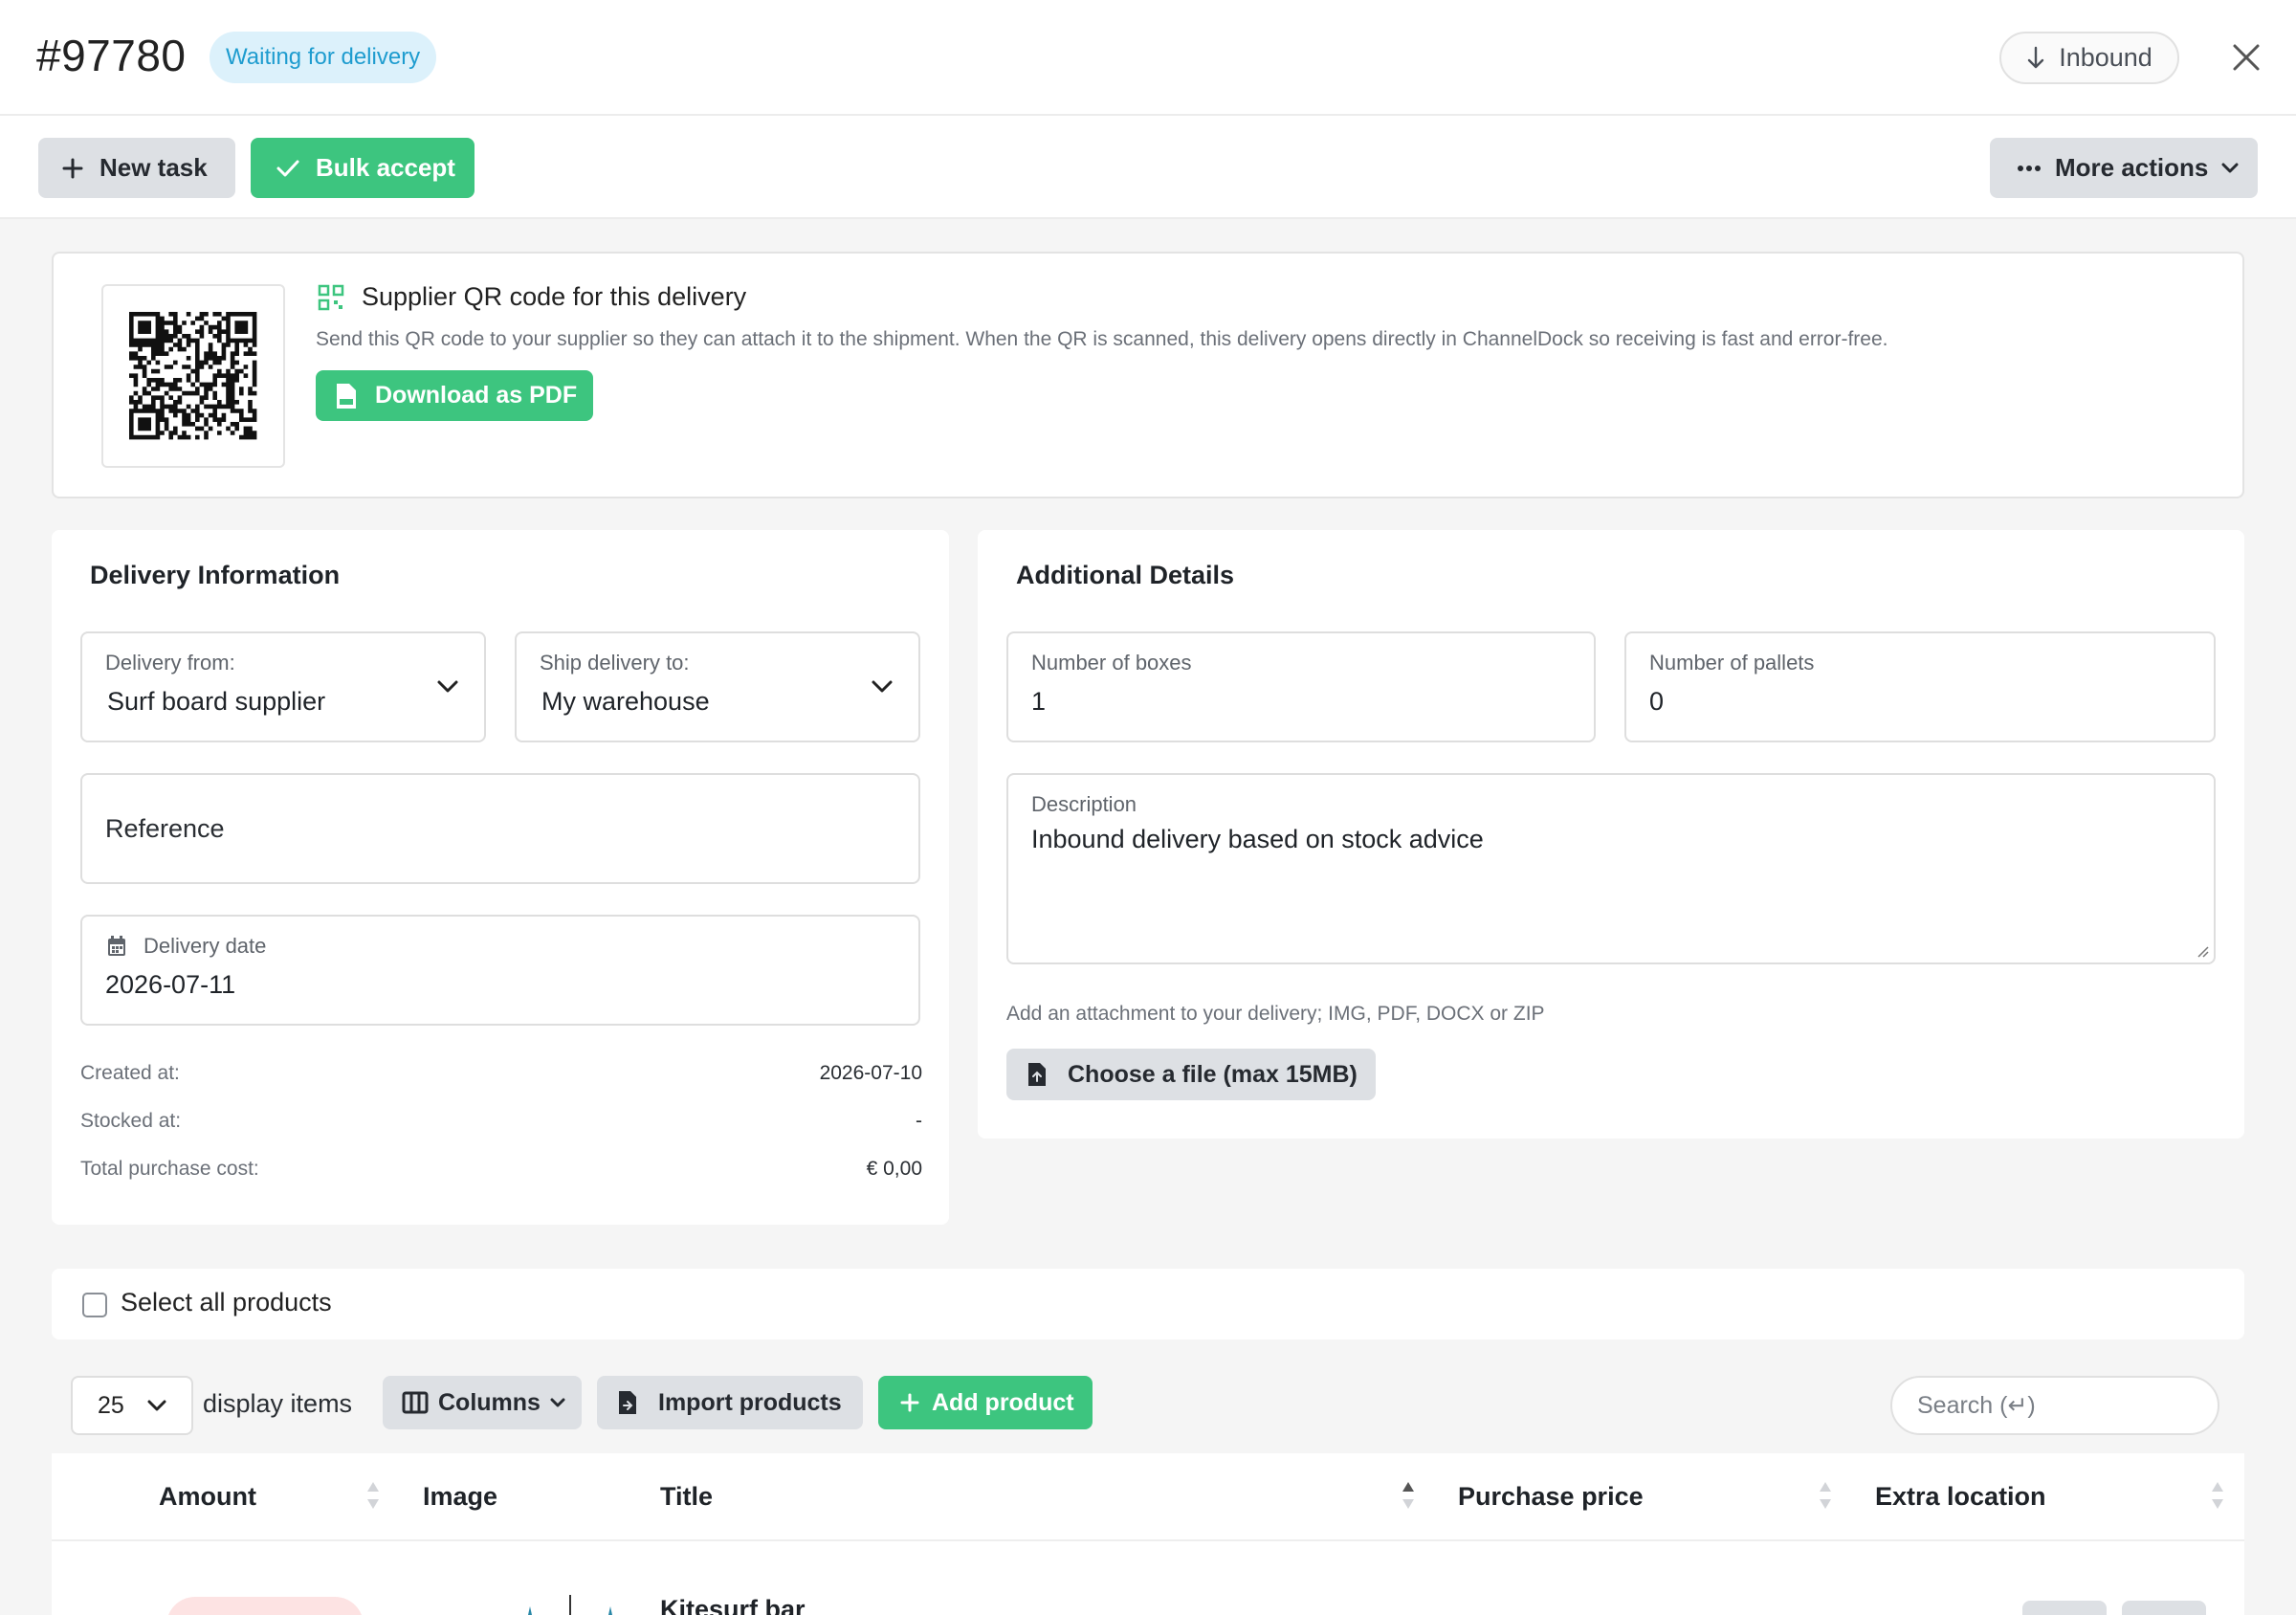 This screenshot has width=2296, height=1615. What do you see at coordinates (461, 1496) in the screenshot?
I see `column-header-image: Image` at bounding box center [461, 1496].